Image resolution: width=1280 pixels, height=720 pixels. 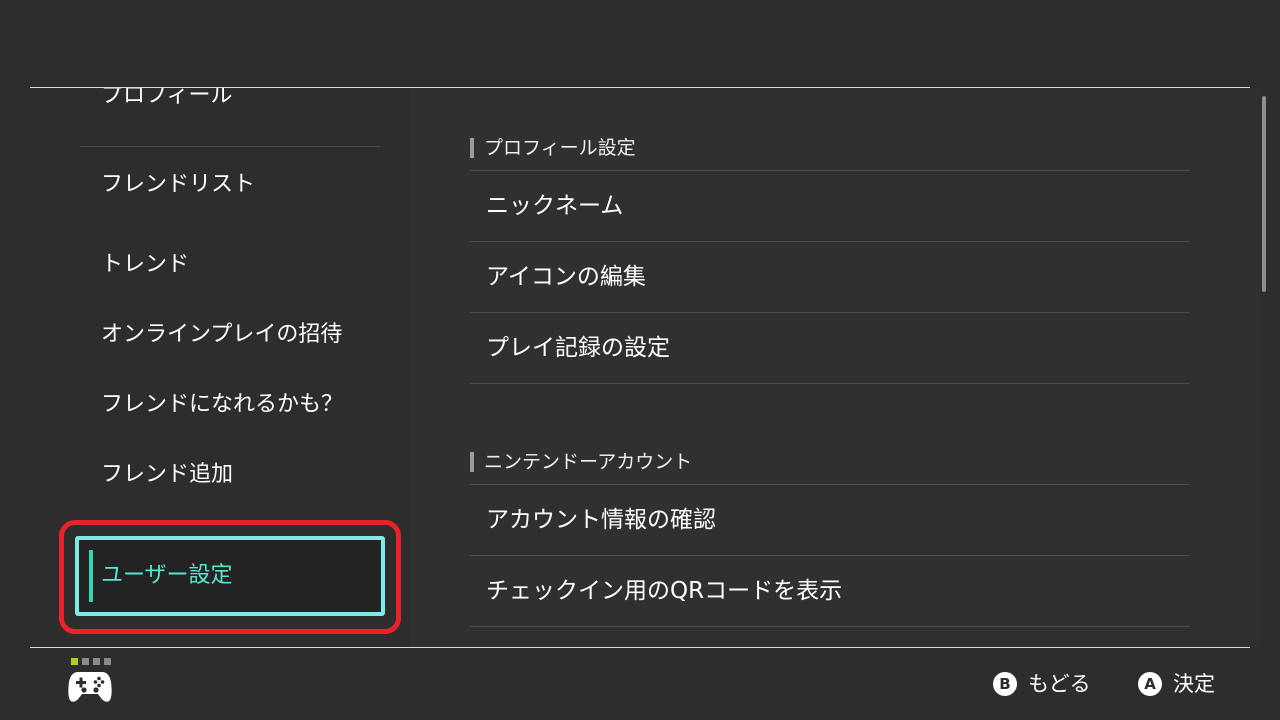 I want to click on hint-label: 決定, so click(x=1194, y=684).